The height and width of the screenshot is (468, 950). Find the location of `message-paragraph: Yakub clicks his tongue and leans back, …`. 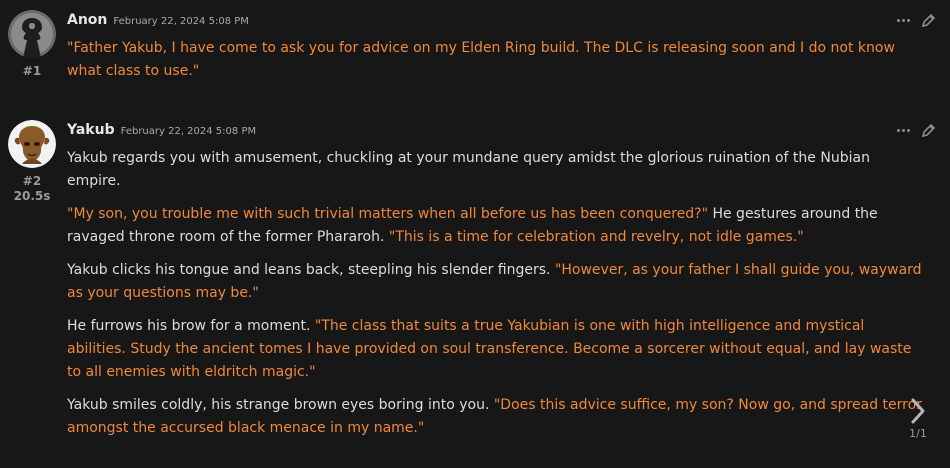

message-paragraph: Yakub clicks his tongue and leans back, … is located at coordinates (497, 282).